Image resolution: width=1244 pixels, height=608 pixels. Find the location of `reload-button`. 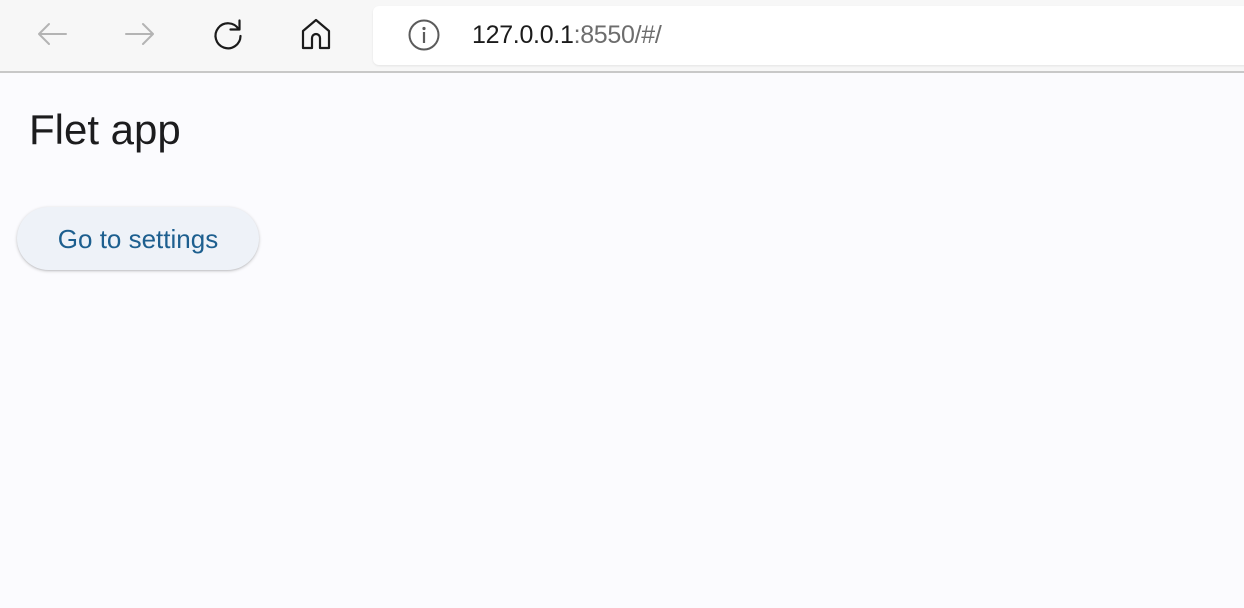

reload-button is located at coordinates (228, 34).